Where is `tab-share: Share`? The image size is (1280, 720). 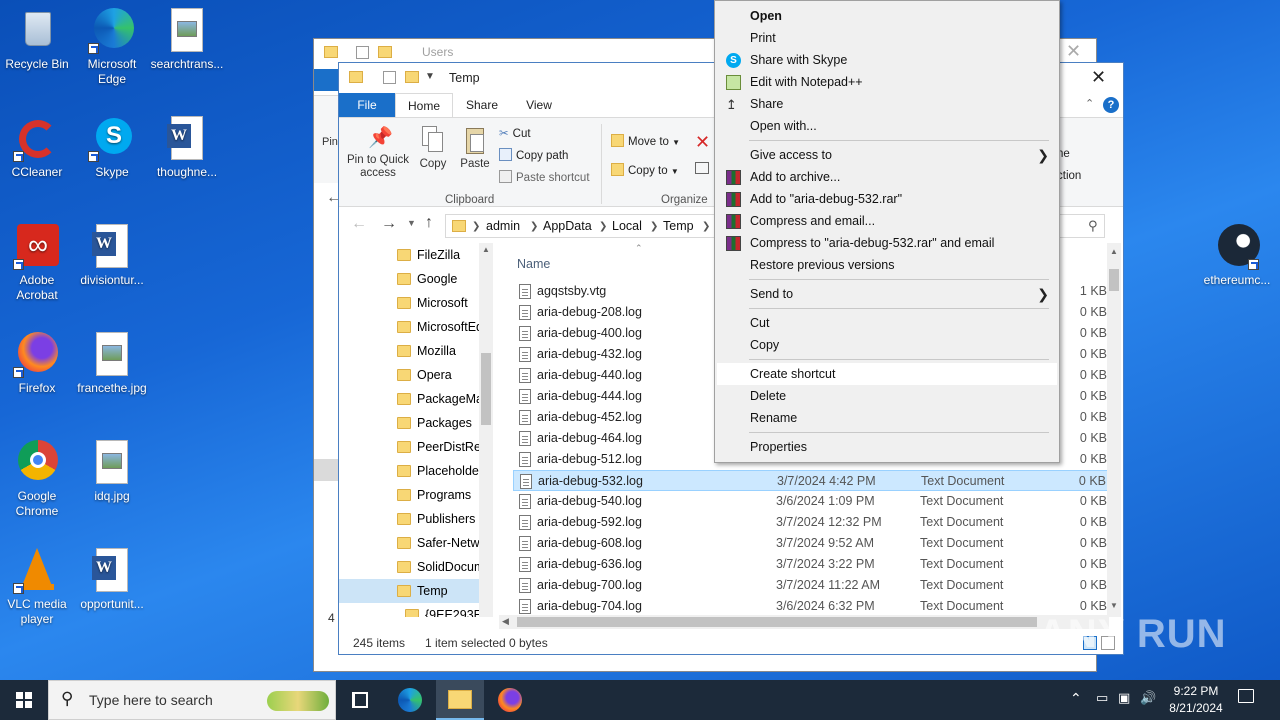
tab-share: Share is located at coordinates (482, 105).